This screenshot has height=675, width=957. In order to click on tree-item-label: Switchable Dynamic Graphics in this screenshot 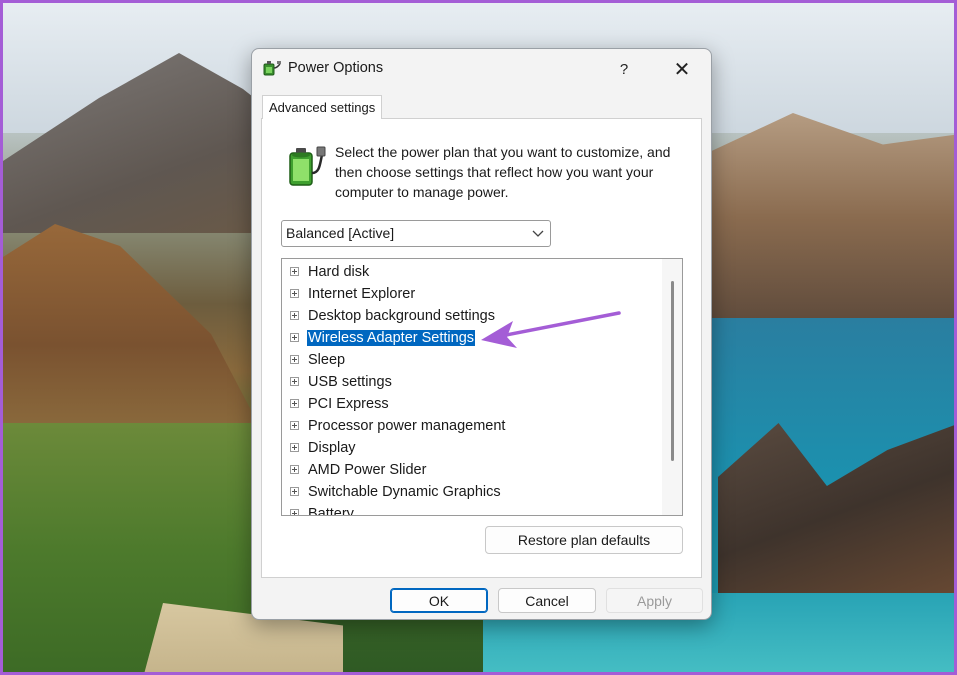, I will do `click(404, 492)`.